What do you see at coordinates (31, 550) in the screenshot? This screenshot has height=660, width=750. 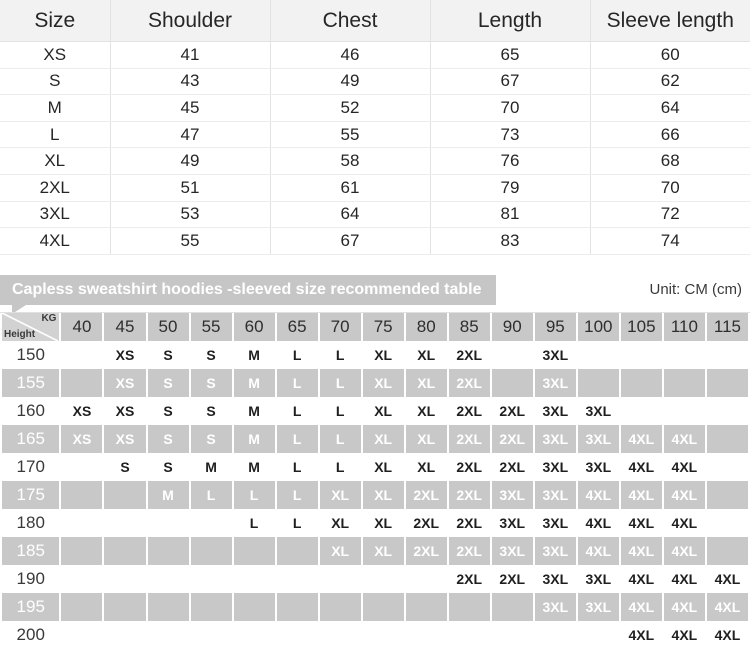 I see `height-cell-185: 185` at bounding box center [31, 550].